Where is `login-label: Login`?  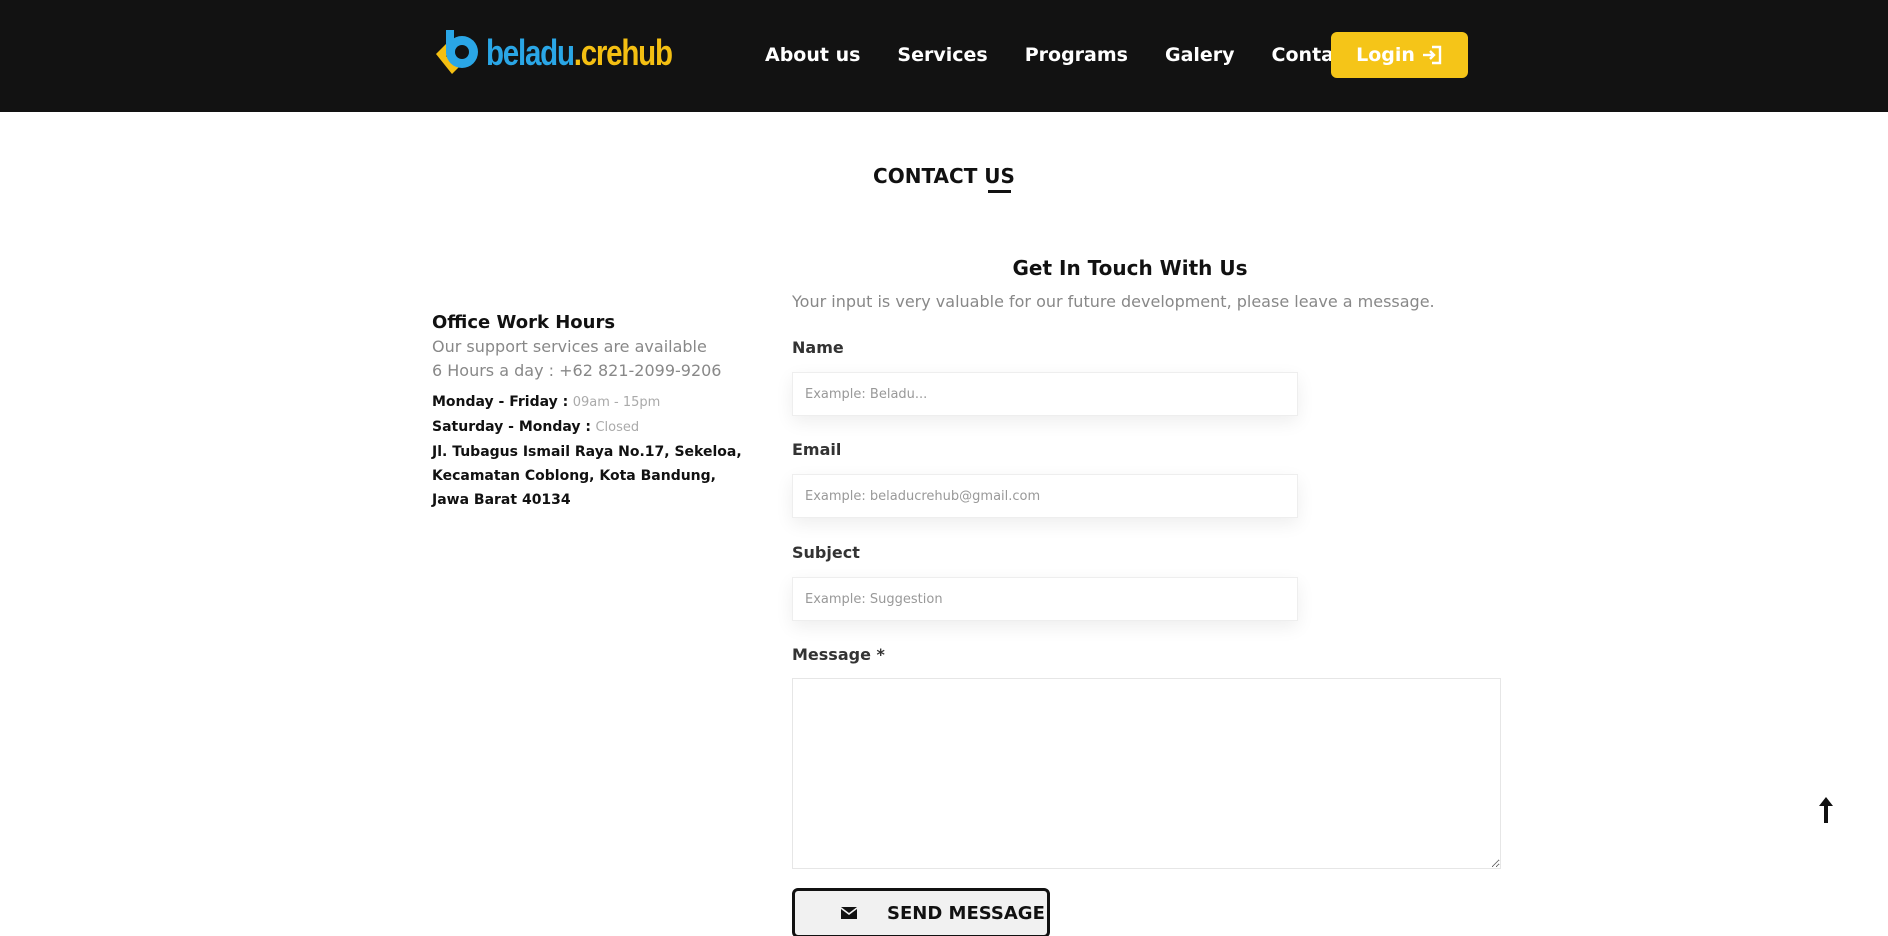
login-label: Login is located at coordinates (1385, 55).